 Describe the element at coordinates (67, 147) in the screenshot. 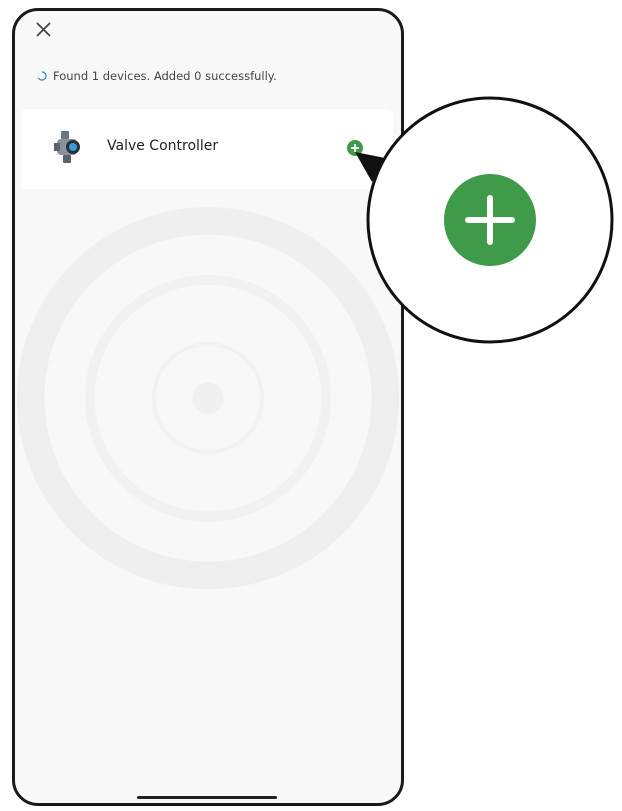

I see `valve-icon` at that location.